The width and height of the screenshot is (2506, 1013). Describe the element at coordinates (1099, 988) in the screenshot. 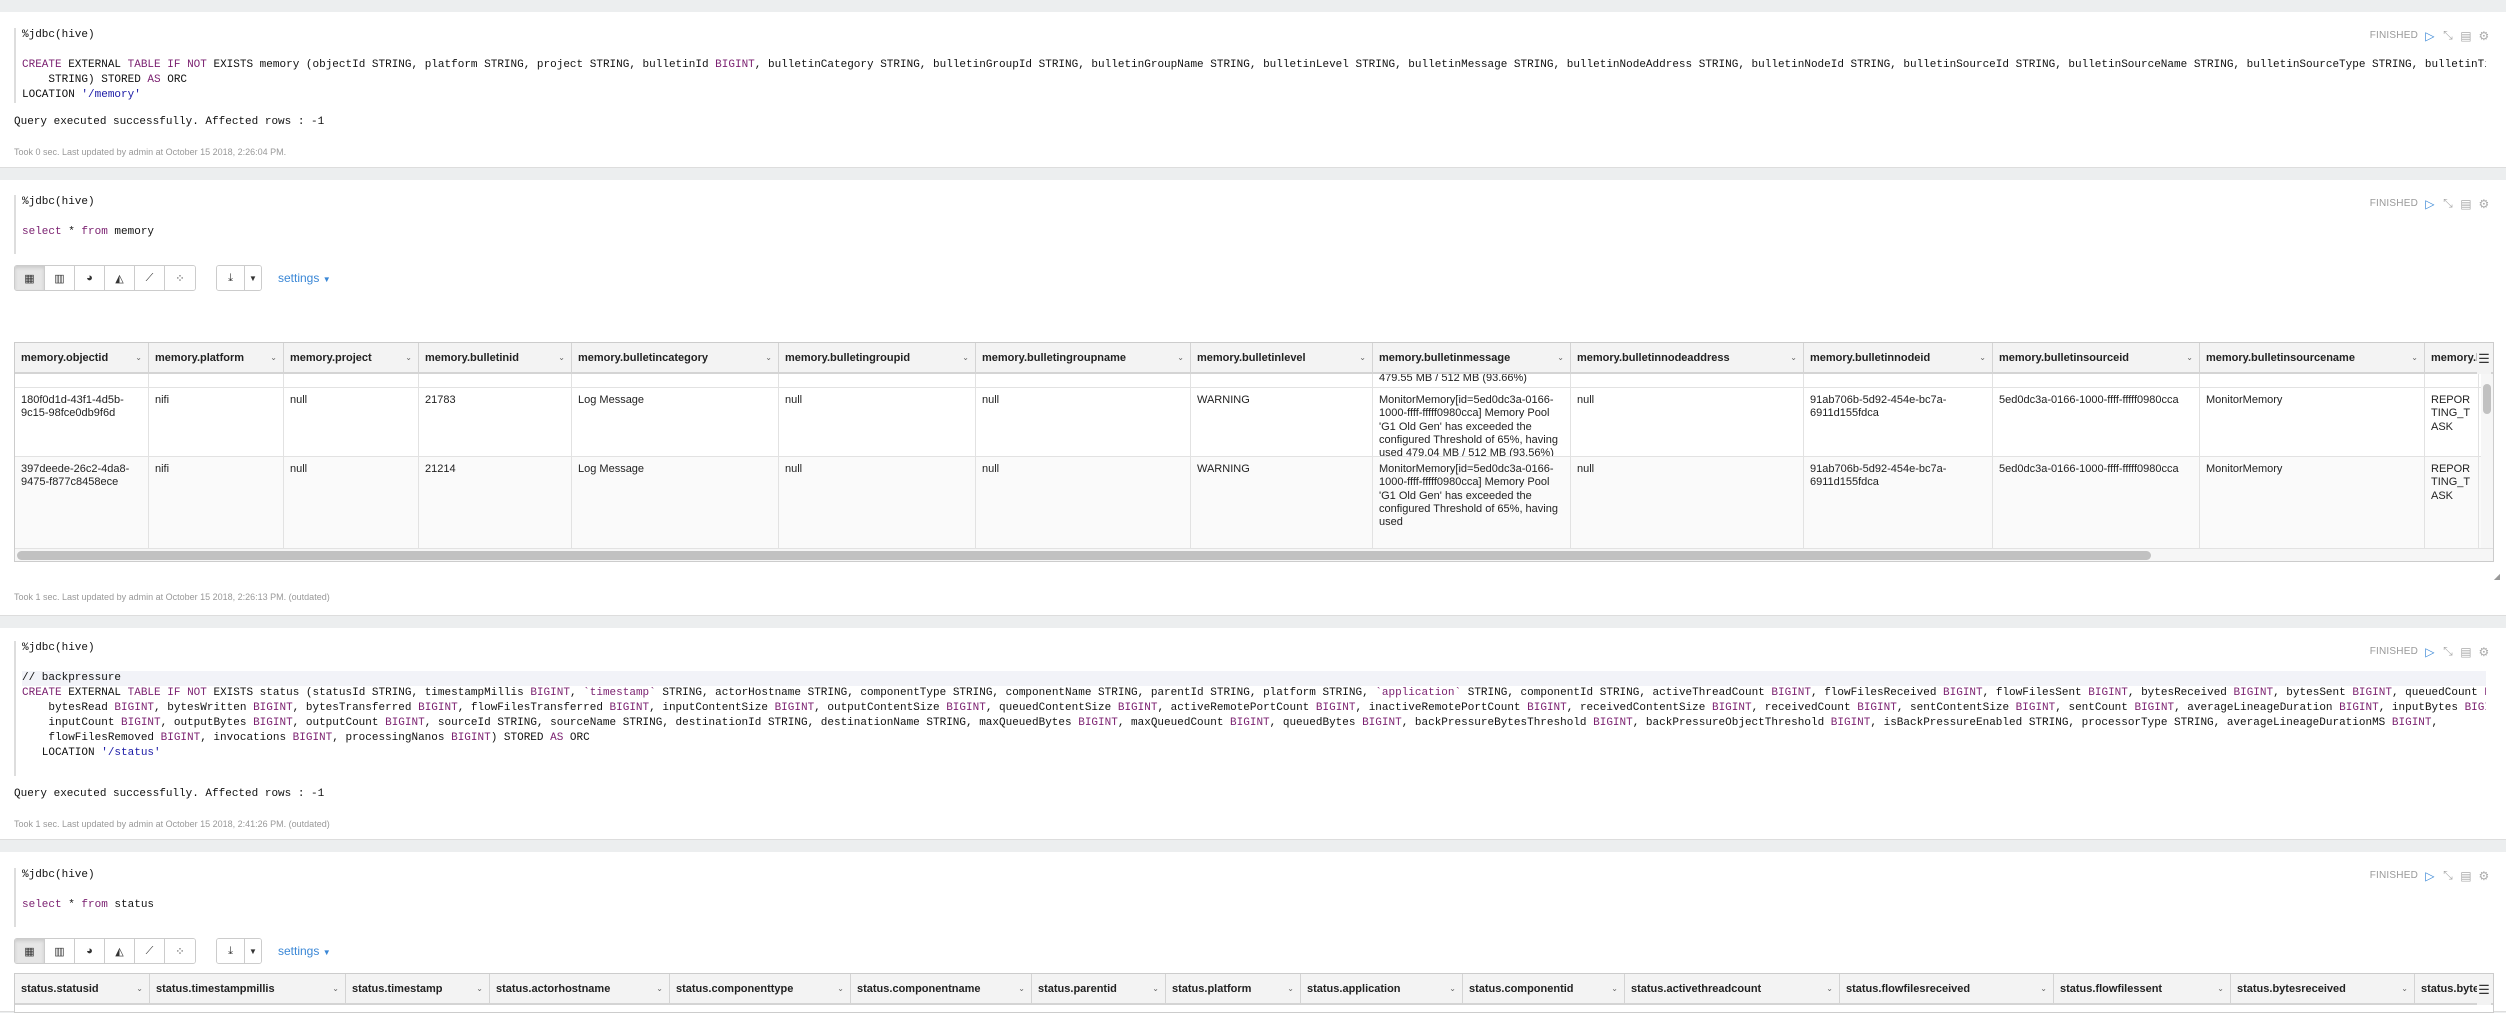

I see `column-header: status.parentid ⌄` at that location.